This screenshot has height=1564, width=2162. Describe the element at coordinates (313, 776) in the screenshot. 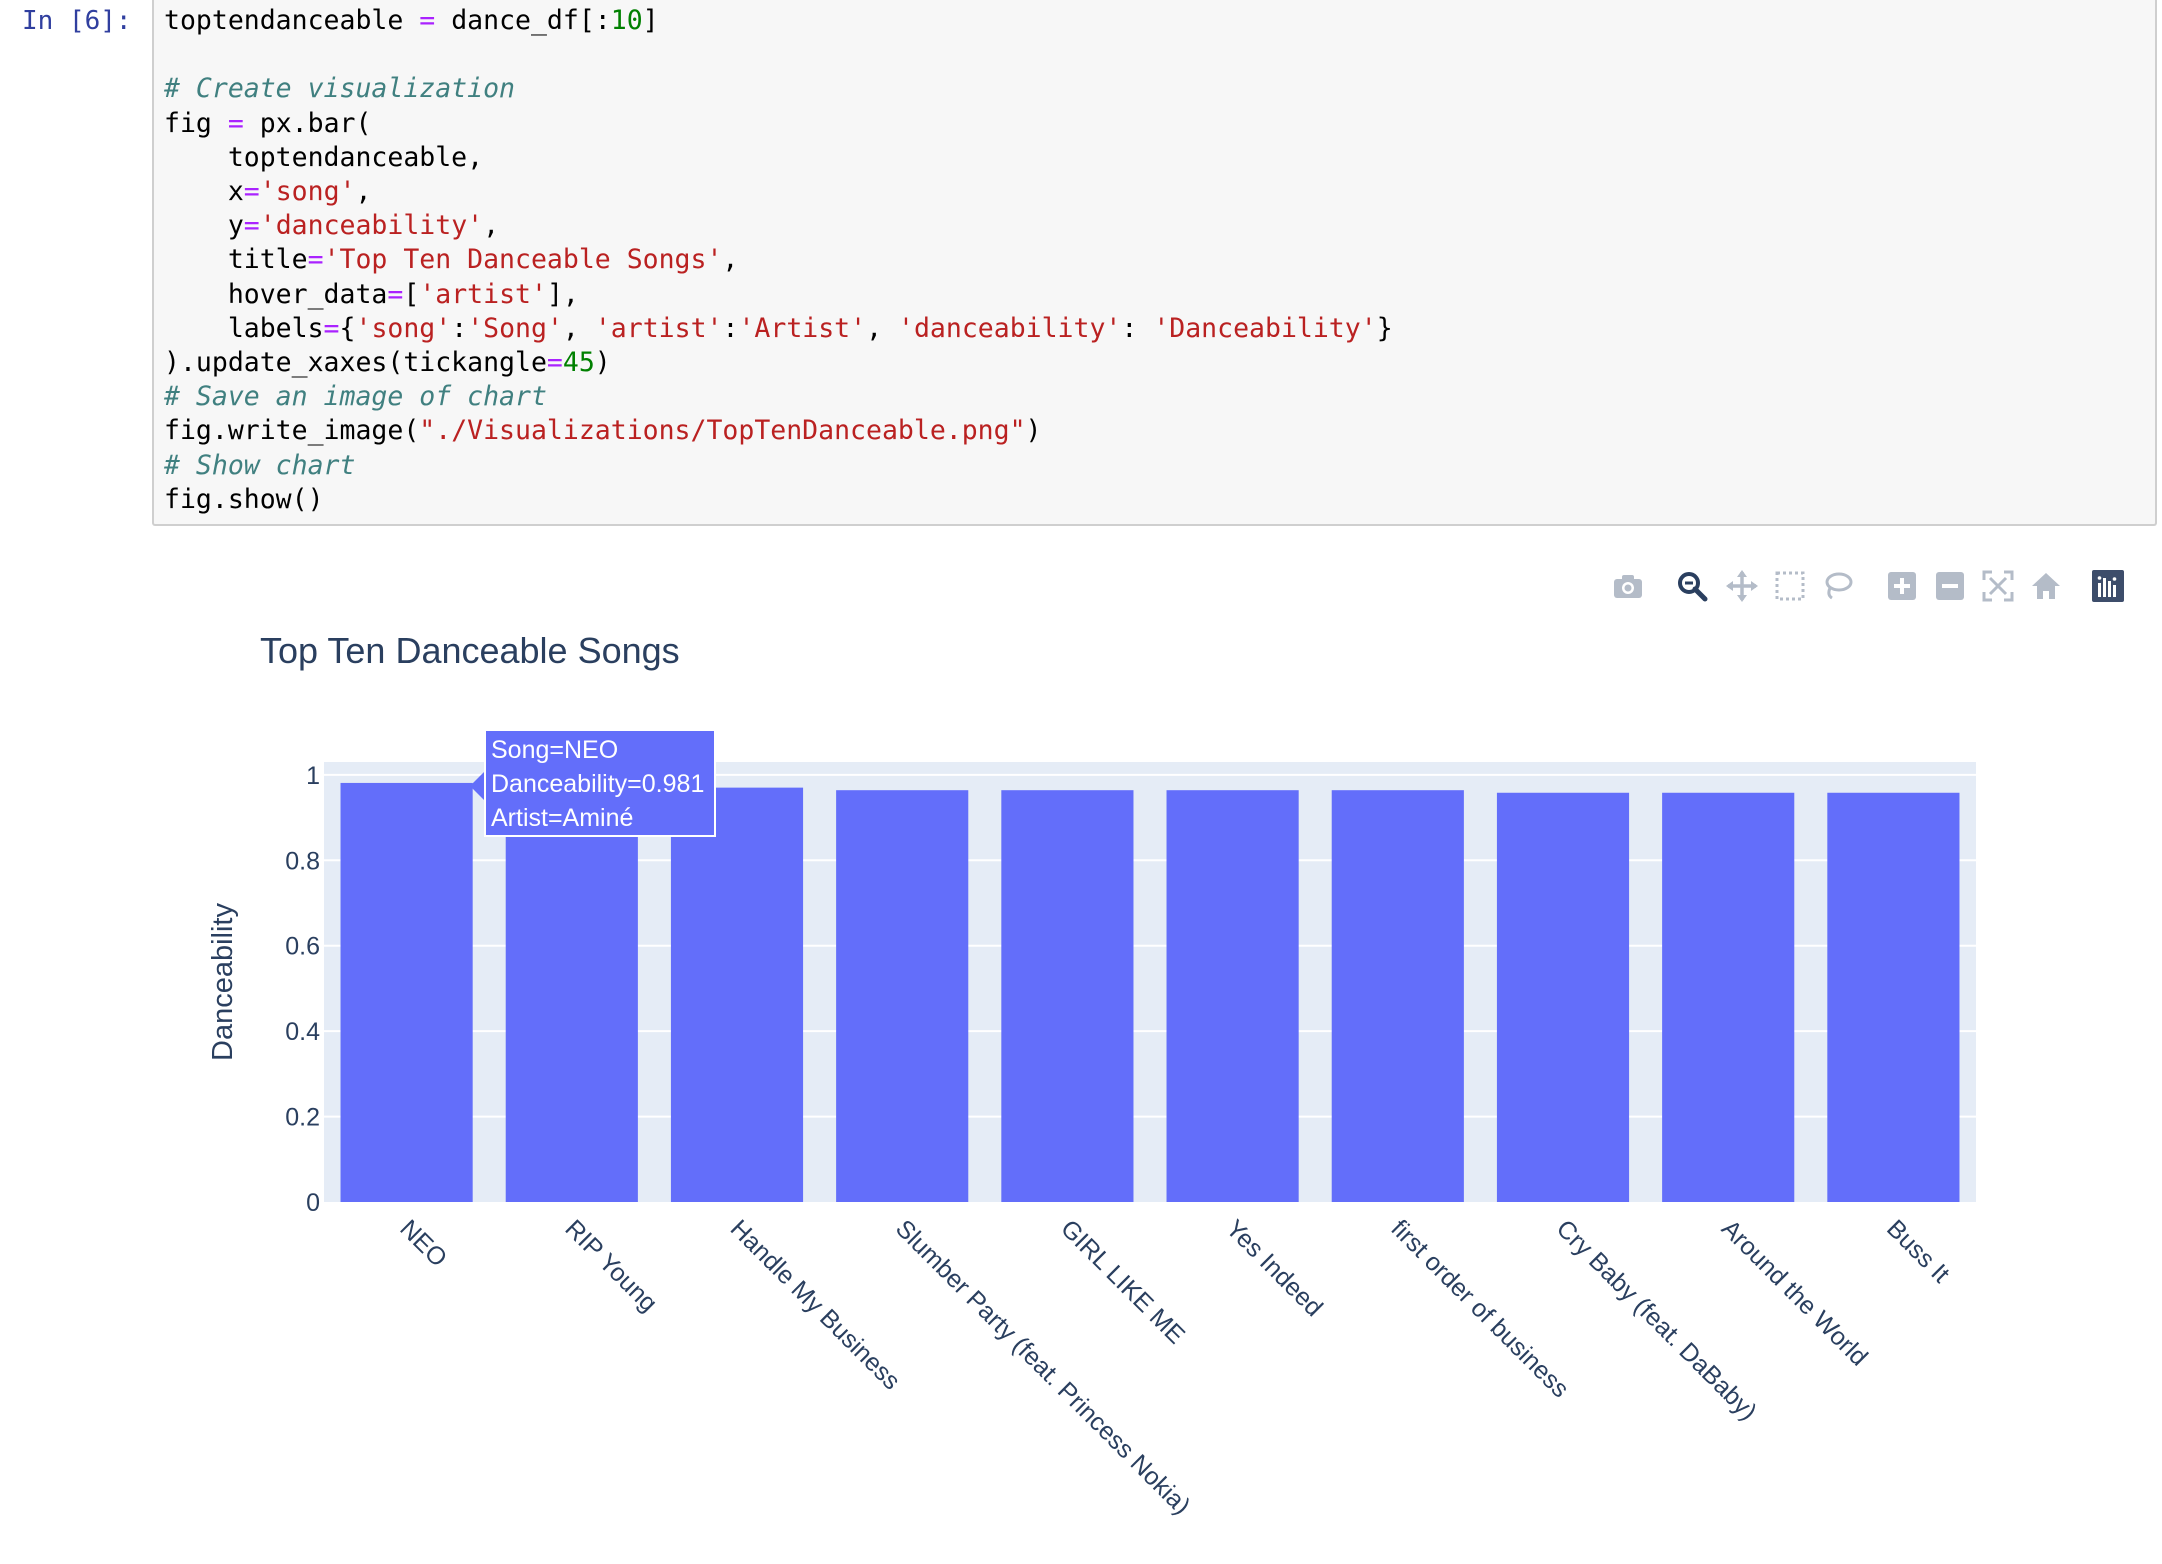

I see `y-tick-label: 1` at that location.